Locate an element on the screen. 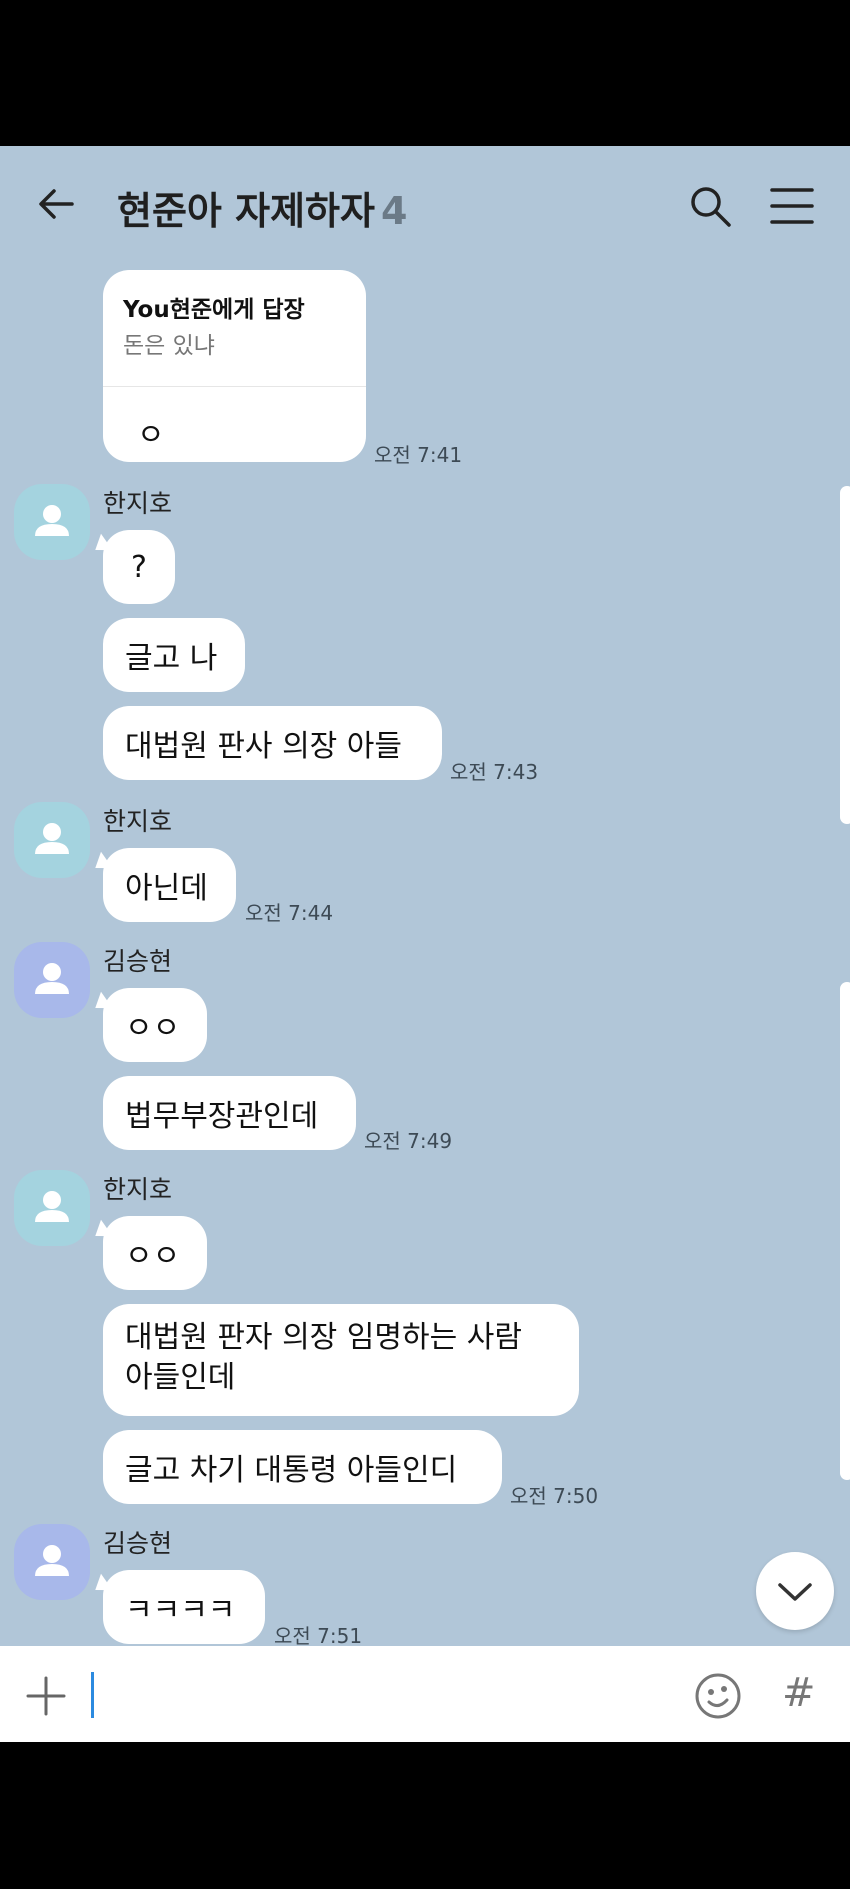 The image size is (850, 1889). hamburger-menu-icon is located at coordinates (792, 206).